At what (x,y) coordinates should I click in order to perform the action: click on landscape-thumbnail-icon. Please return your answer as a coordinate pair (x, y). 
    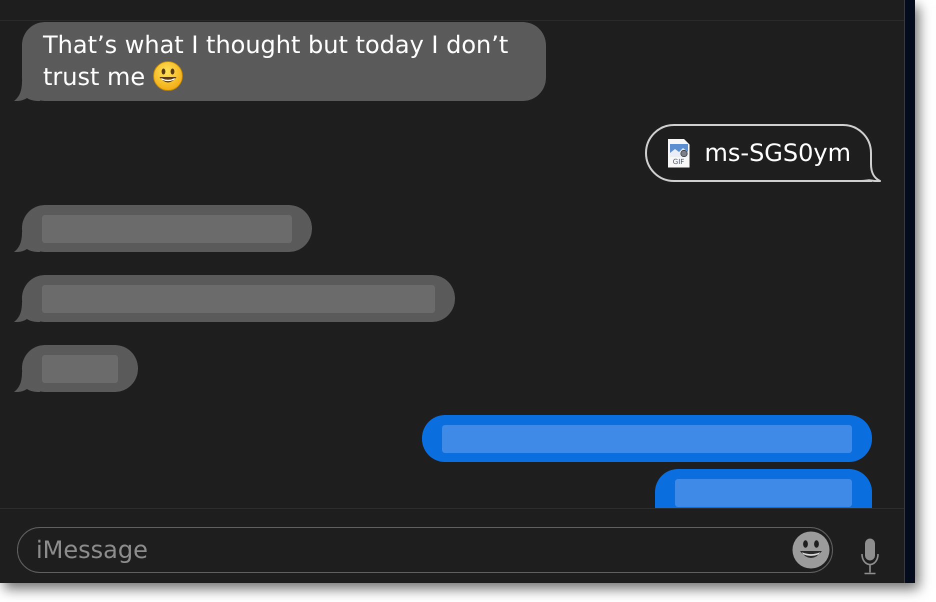
    Looking at the image, I should click on (679, 150).